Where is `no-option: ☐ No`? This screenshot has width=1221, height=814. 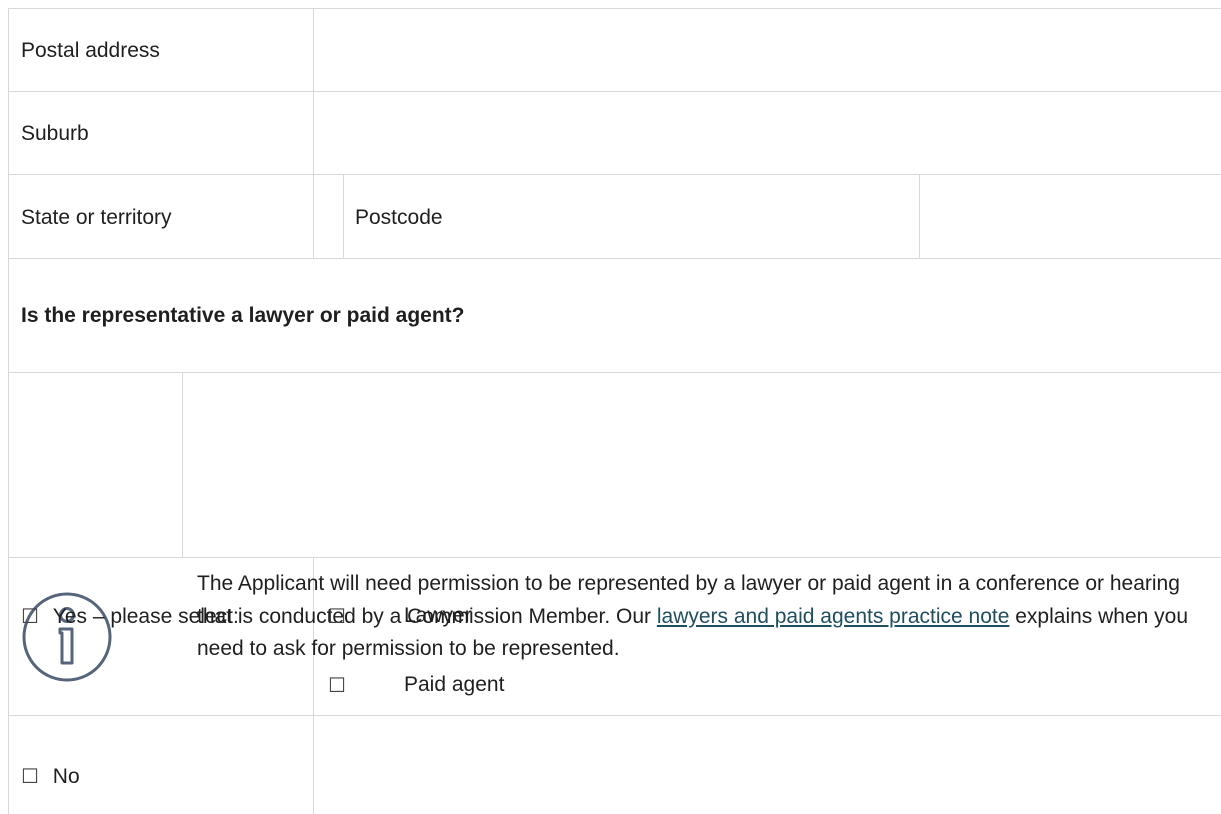
no-option: ☐ No is located at coordinates (50, 776).